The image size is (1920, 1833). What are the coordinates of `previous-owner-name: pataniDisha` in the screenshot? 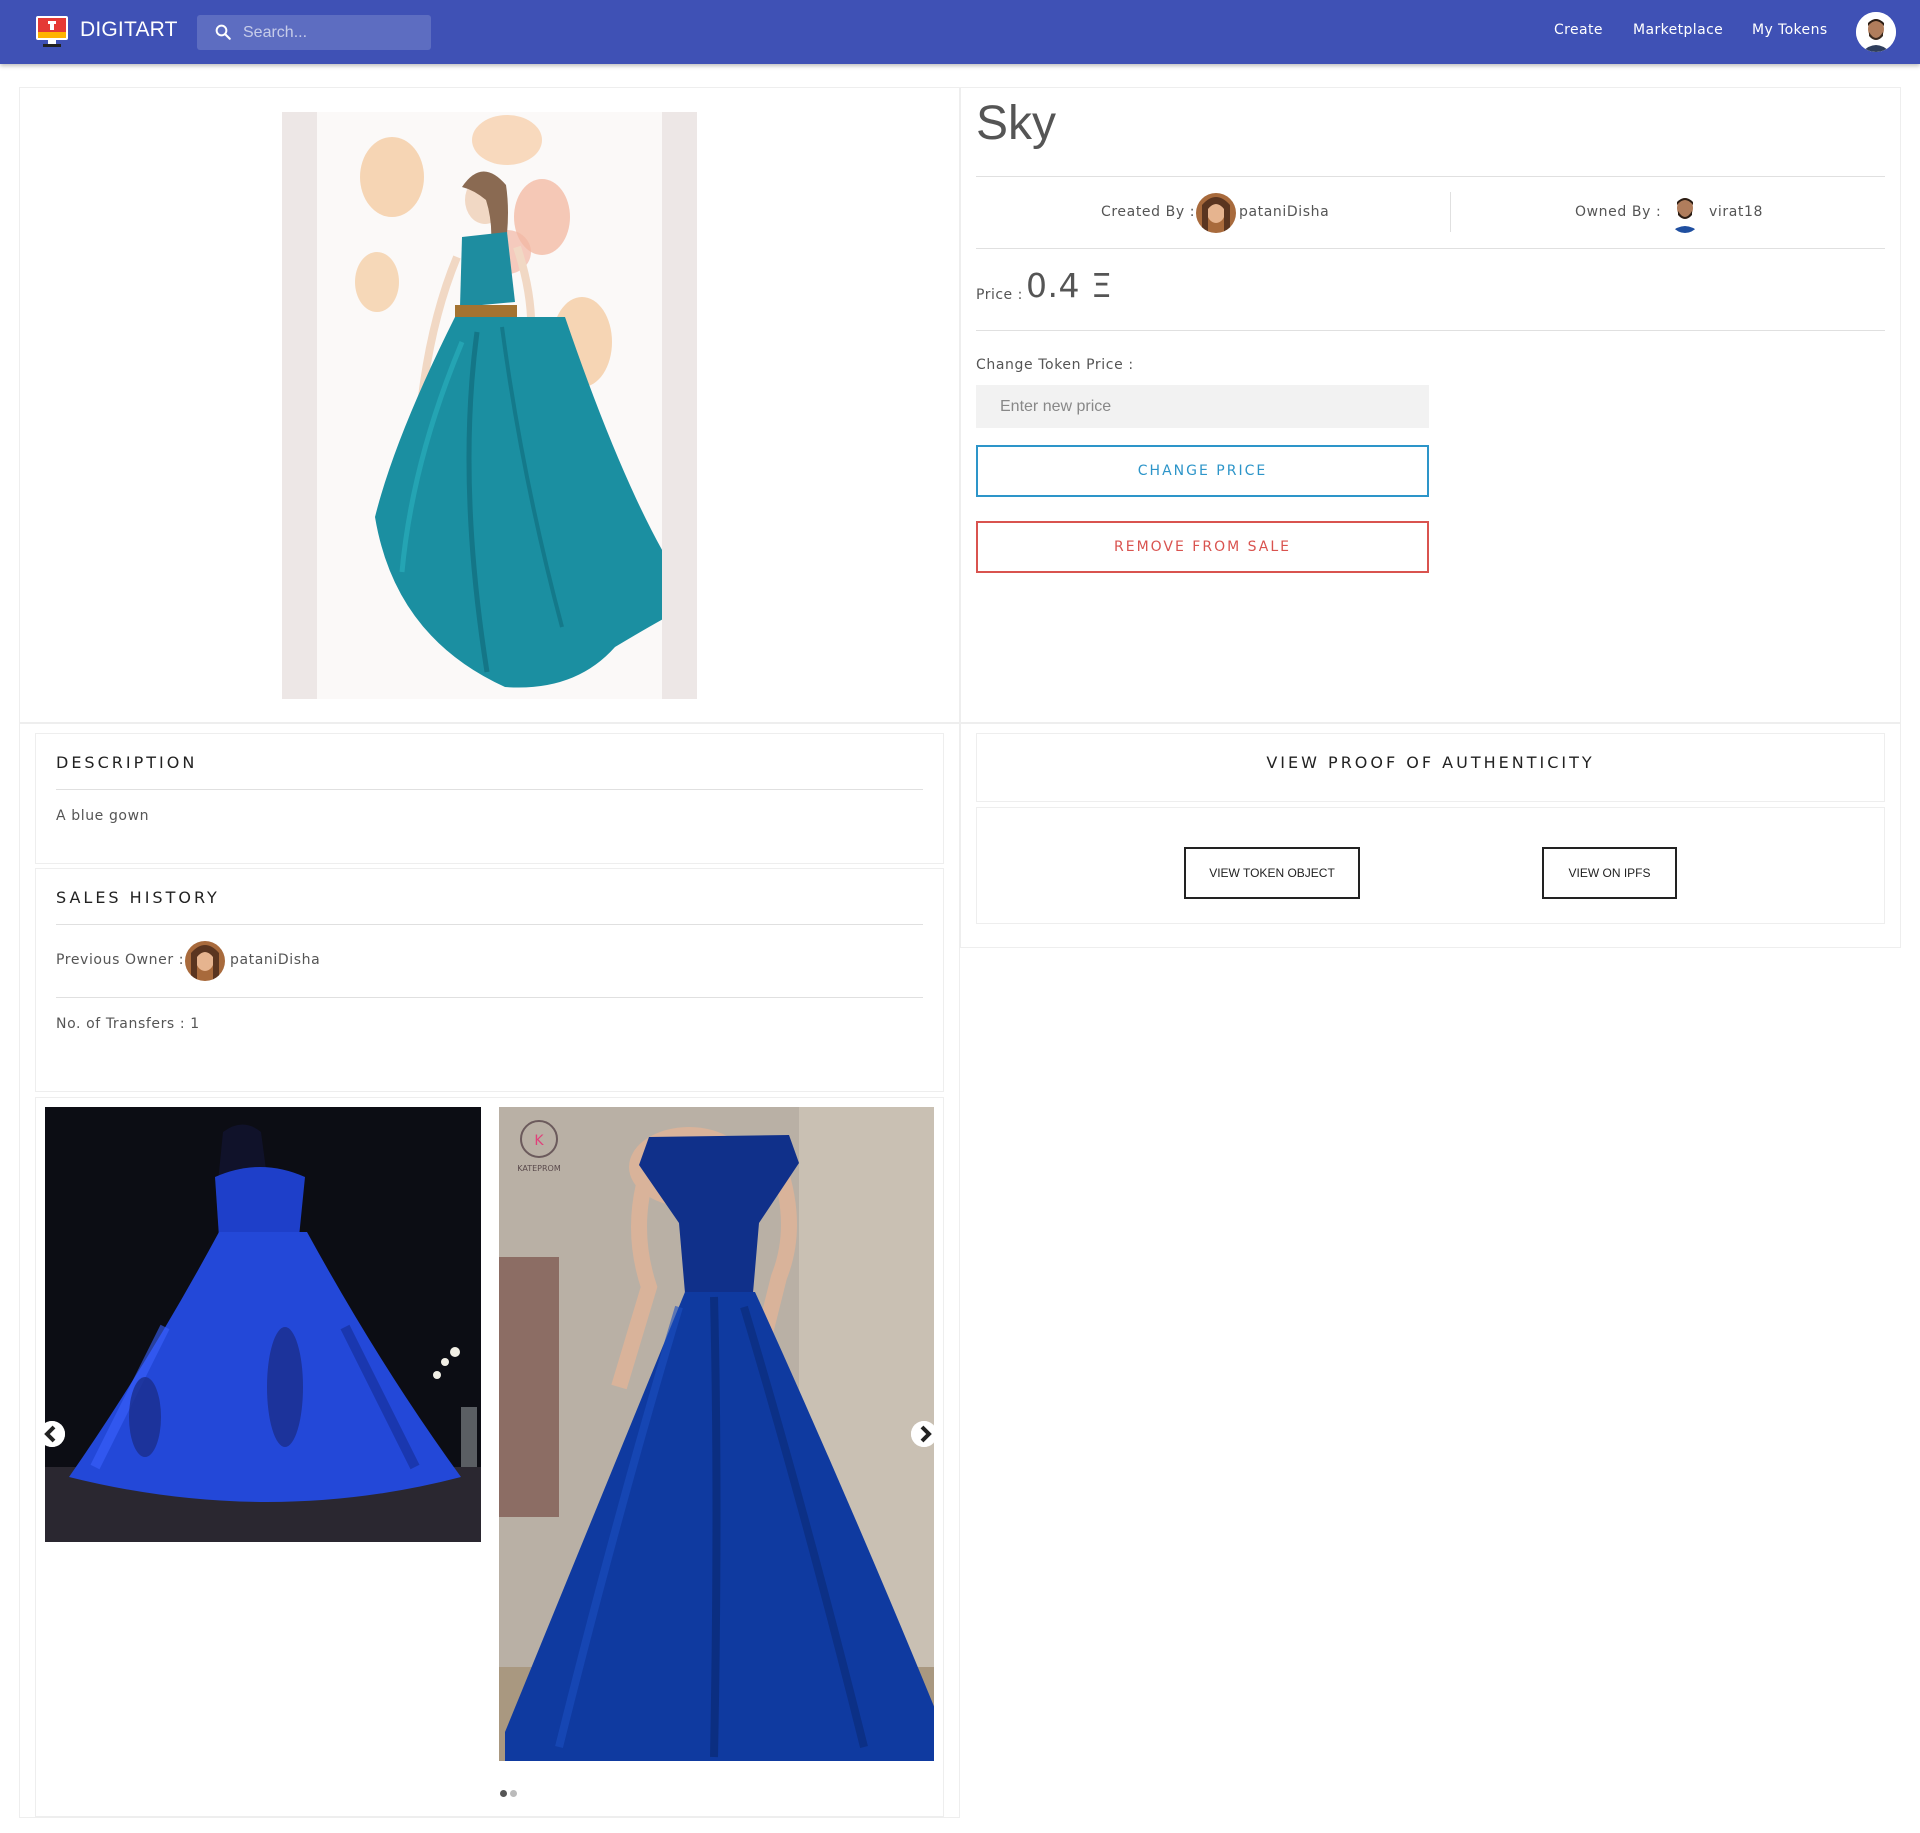 It's located at (275, 960).